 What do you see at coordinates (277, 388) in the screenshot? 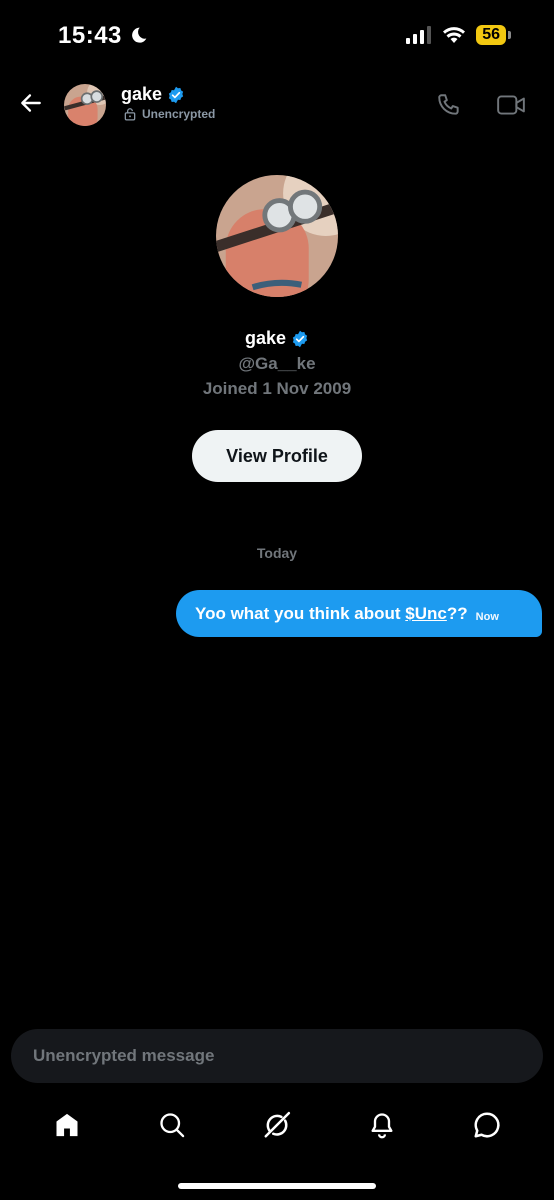
I see `profile-joined-date: Joined 1 Nov 2009` at bounding box center [277, 388].